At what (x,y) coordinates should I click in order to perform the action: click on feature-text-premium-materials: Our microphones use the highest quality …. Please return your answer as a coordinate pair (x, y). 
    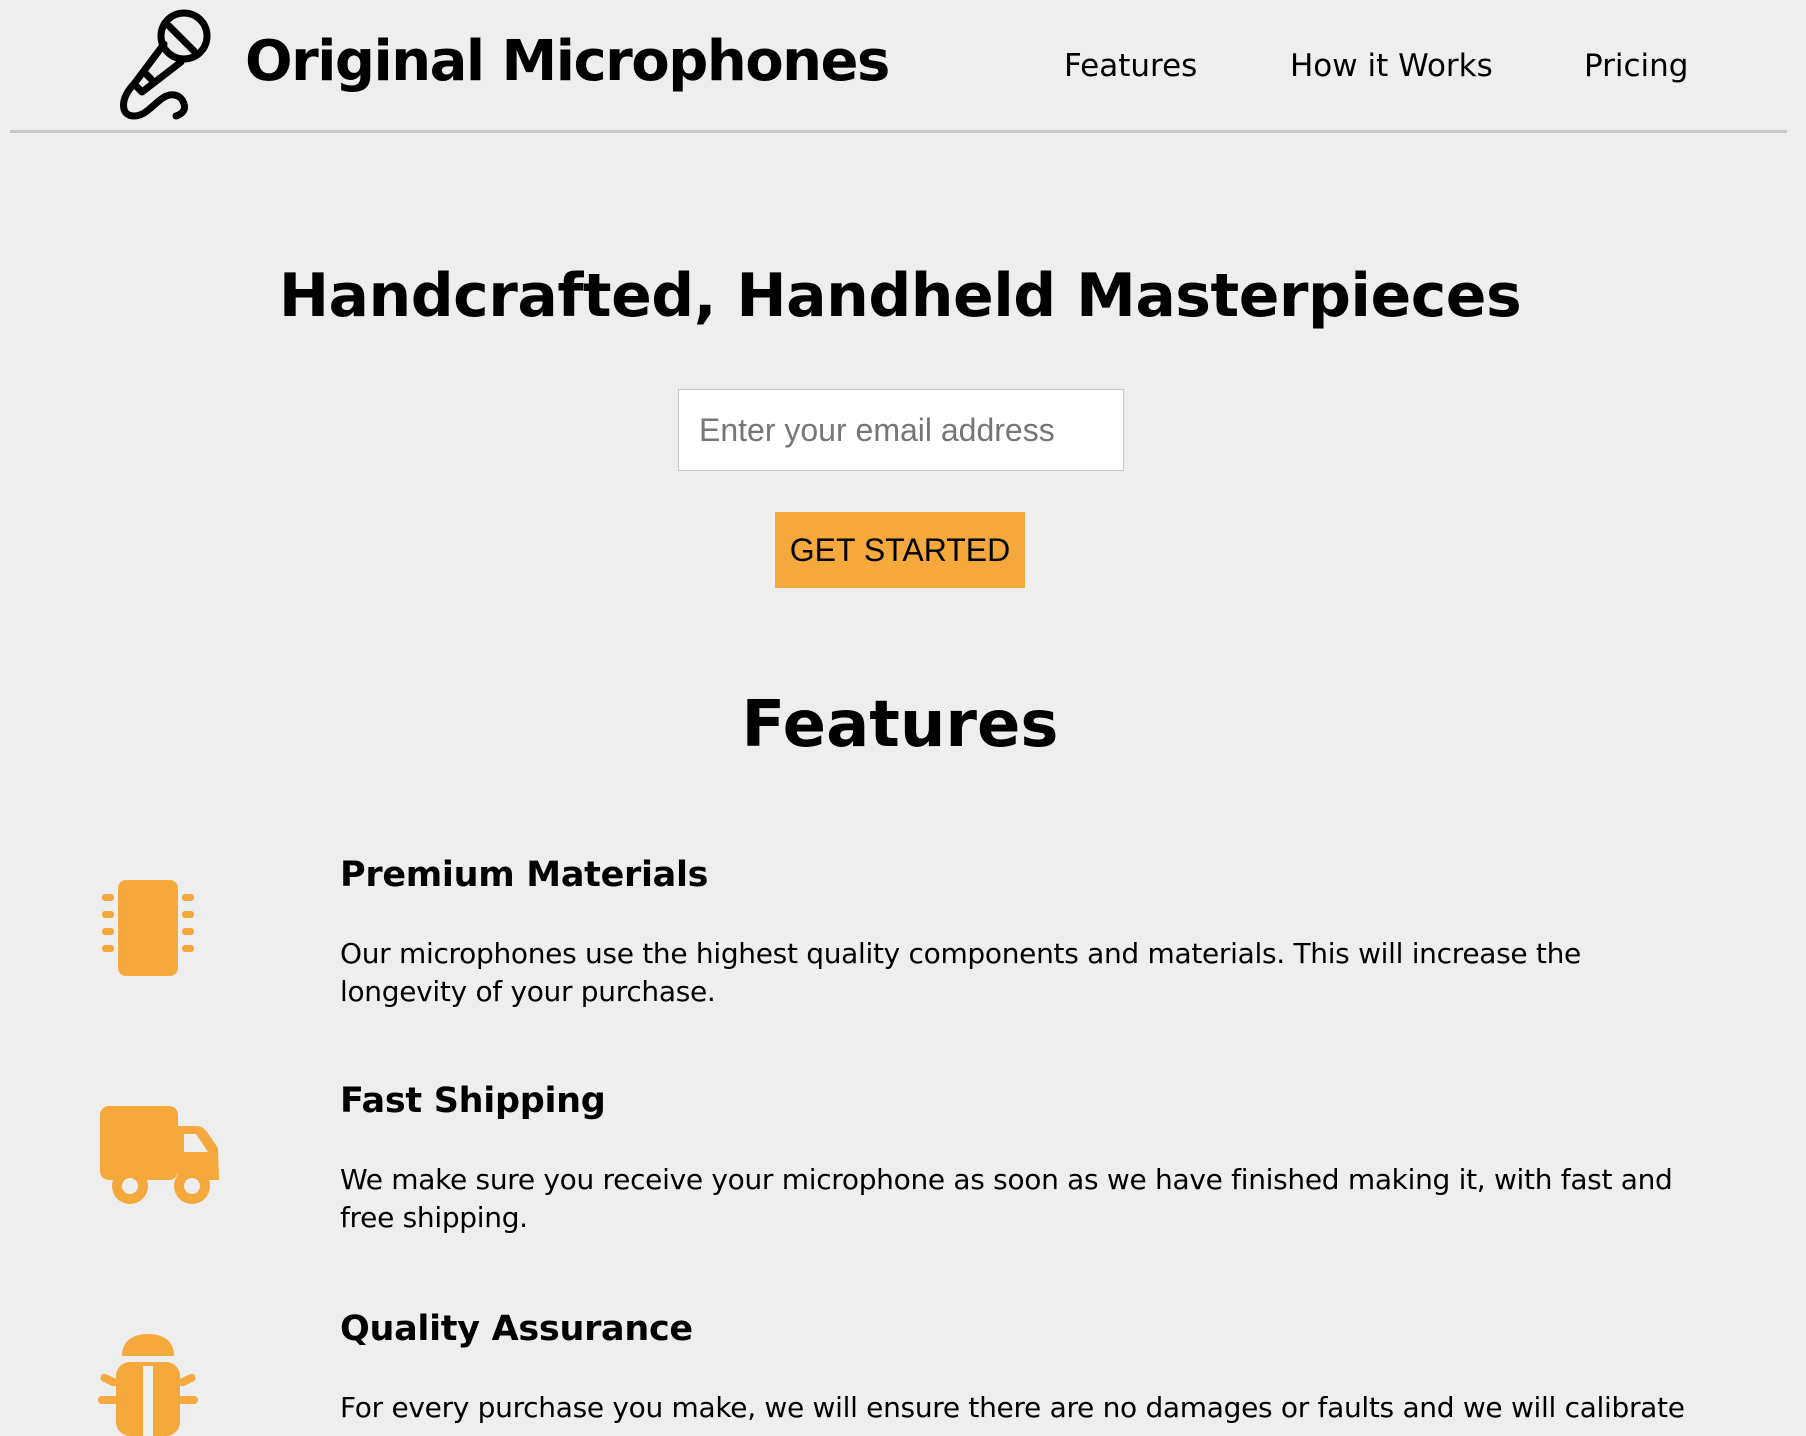
    Looking at the image, I should click on (960, 972).